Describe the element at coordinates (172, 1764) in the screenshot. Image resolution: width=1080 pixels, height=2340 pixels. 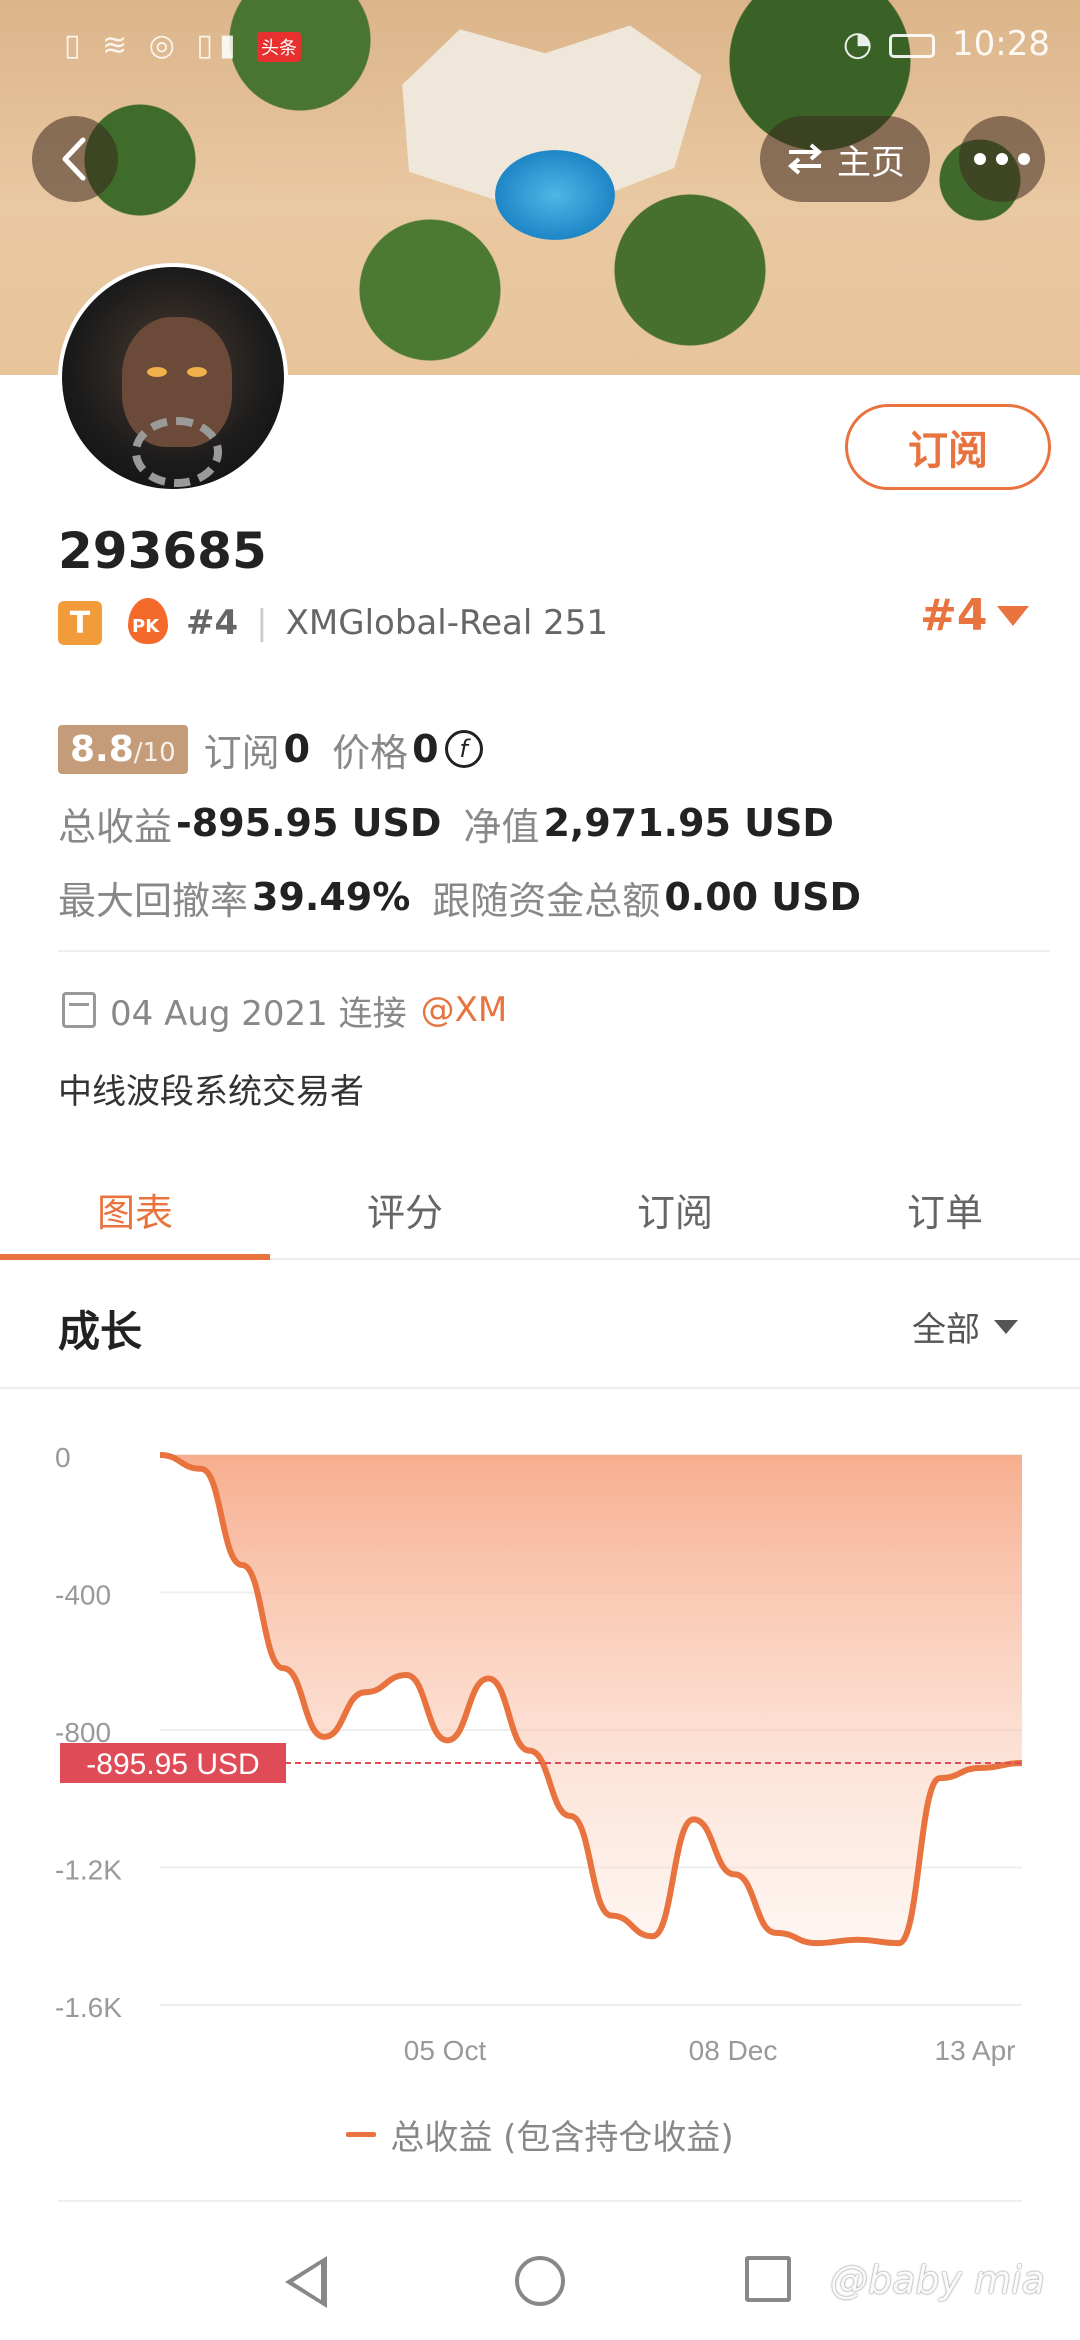
I see `current-value-label: -895.95 USD` at that location.